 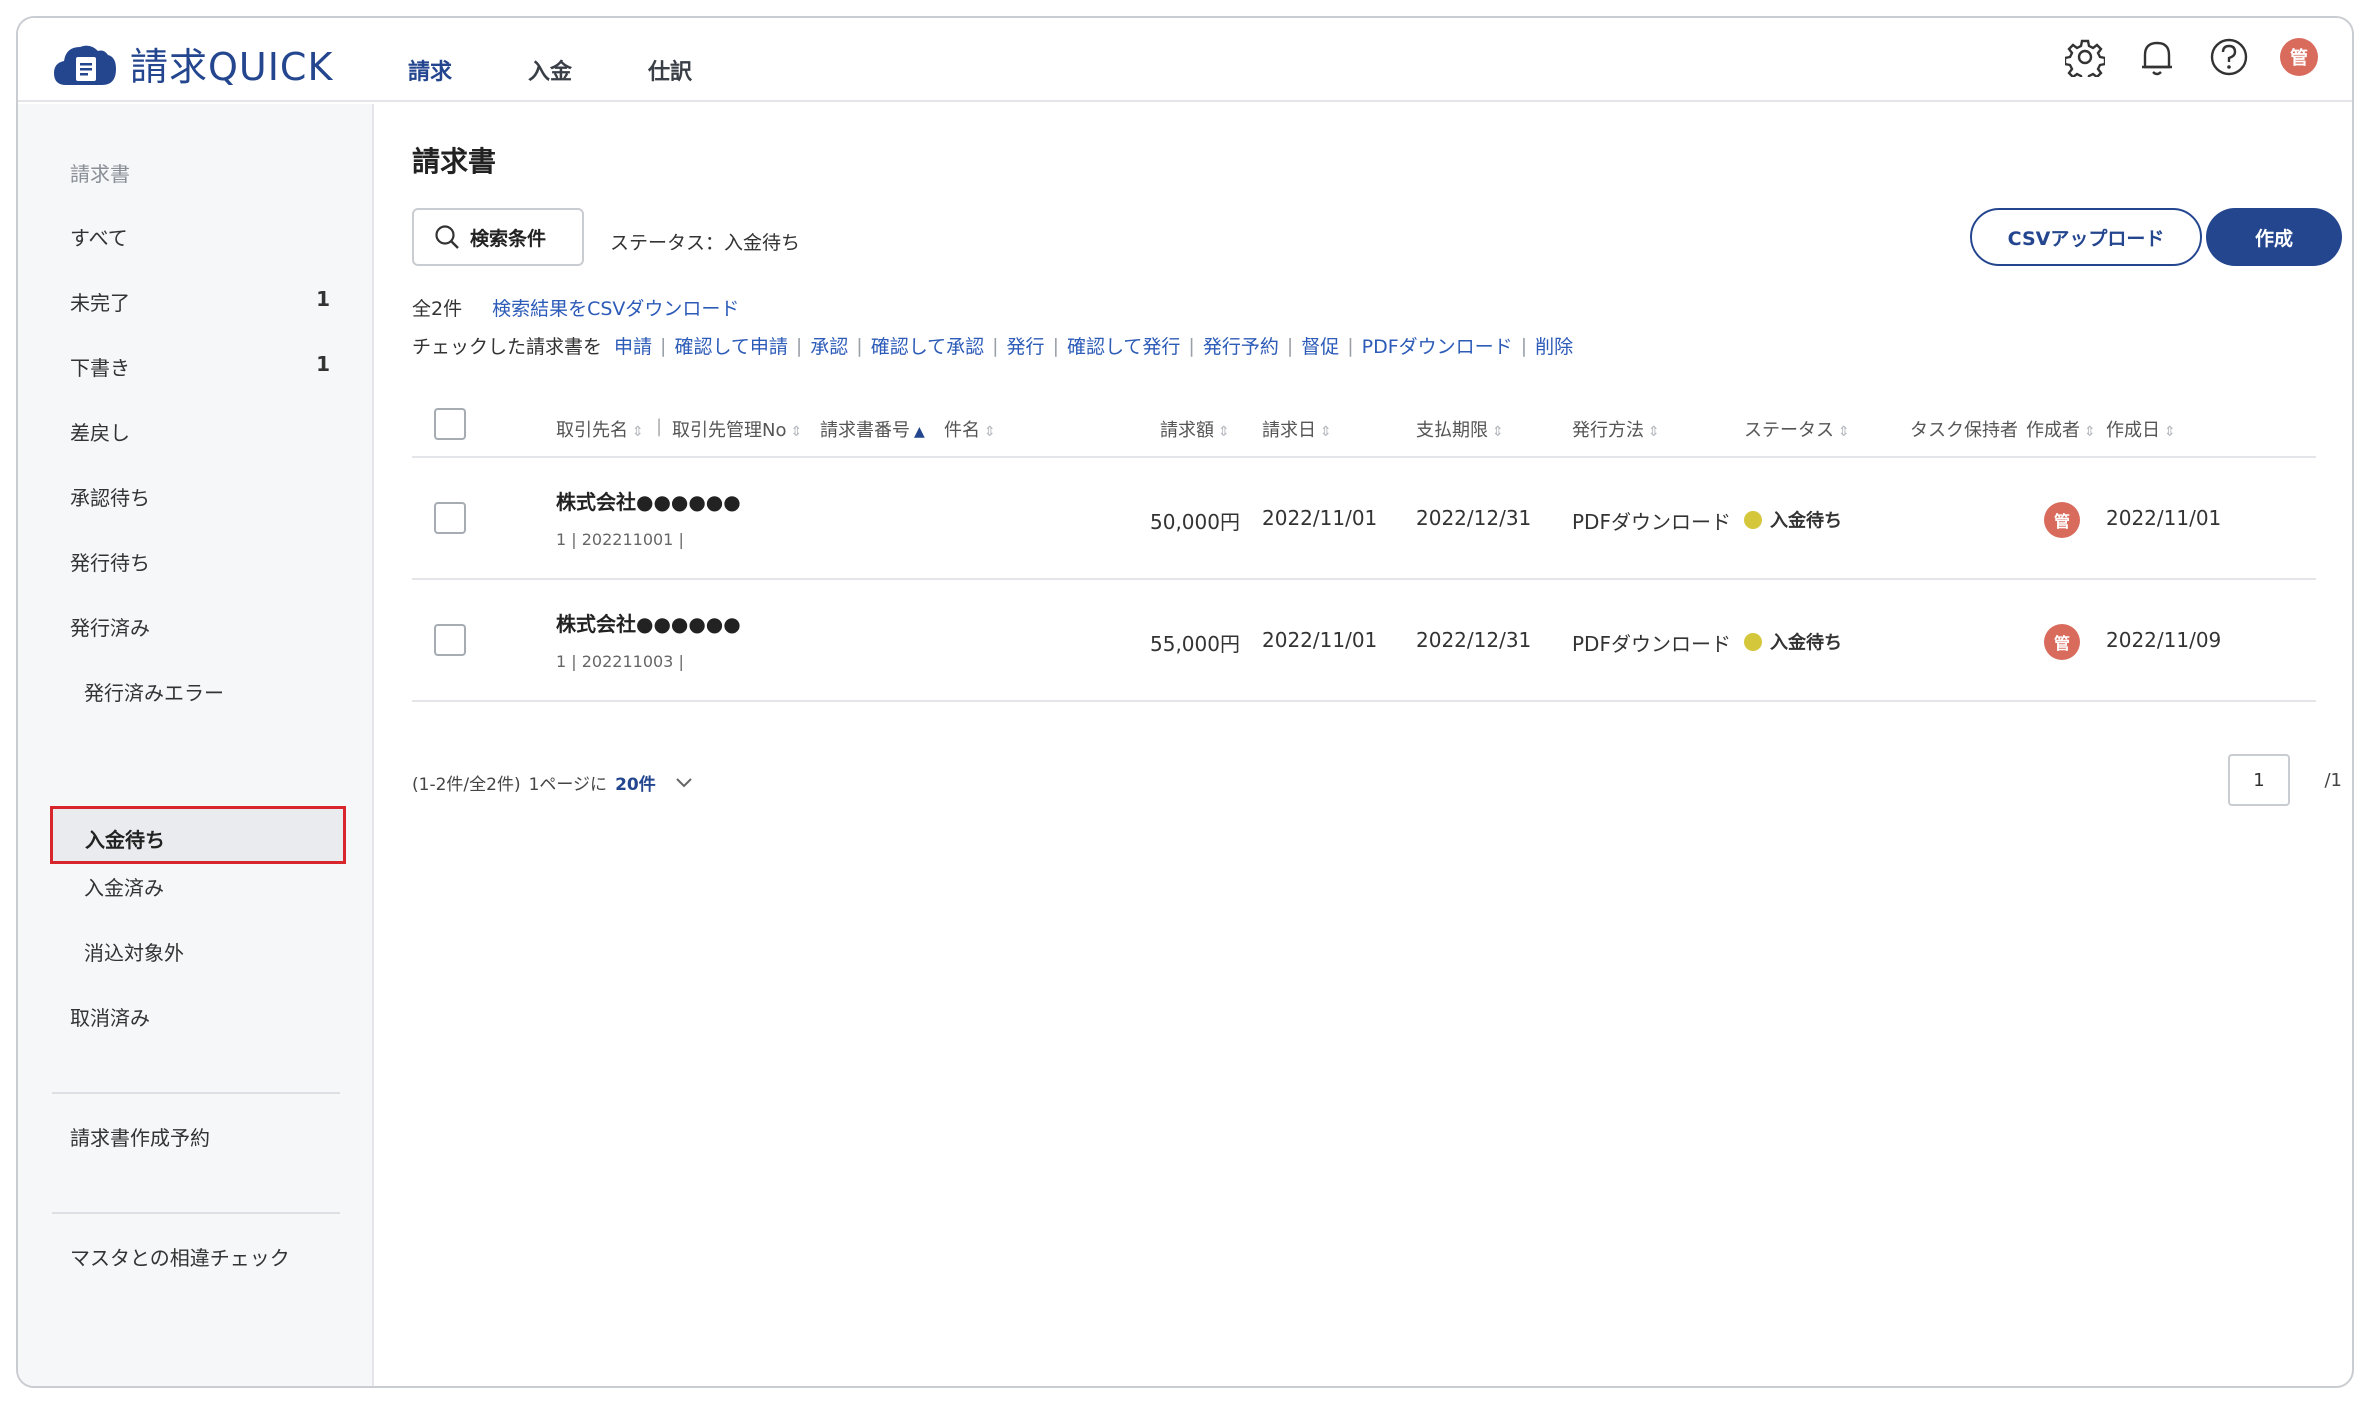 I want to click on search-conditions-label: 検索条件, so click(x=508, y=238).